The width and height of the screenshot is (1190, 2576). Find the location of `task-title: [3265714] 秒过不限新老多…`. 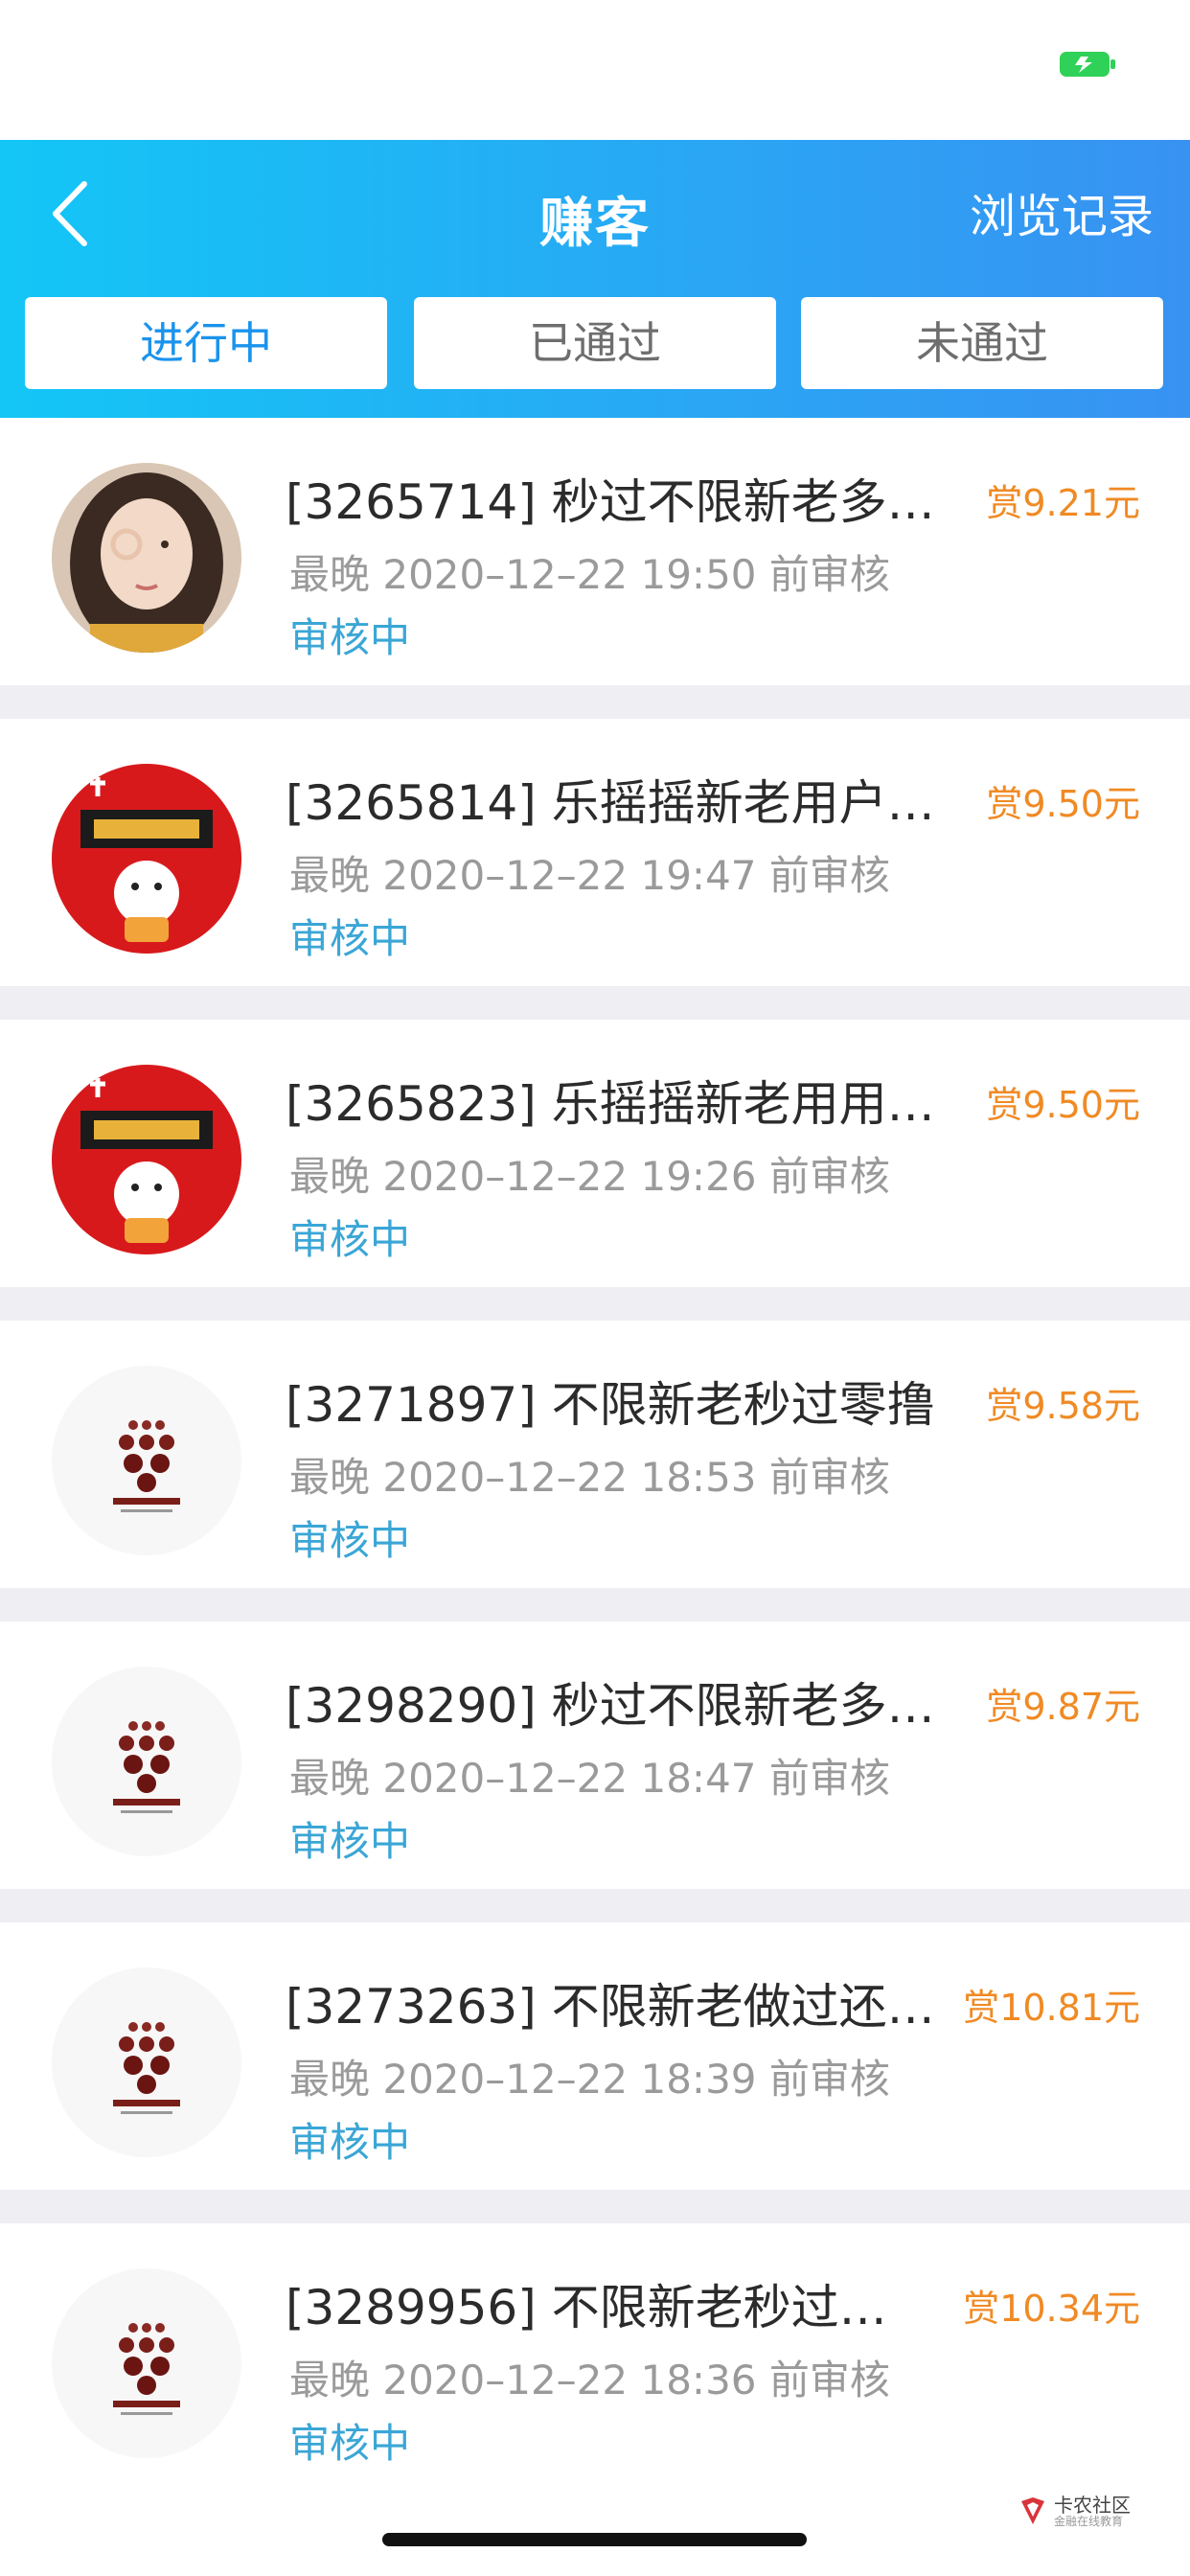

task-title: [3265714] 秒过不限新老多… is located at coordinates (610, 502).